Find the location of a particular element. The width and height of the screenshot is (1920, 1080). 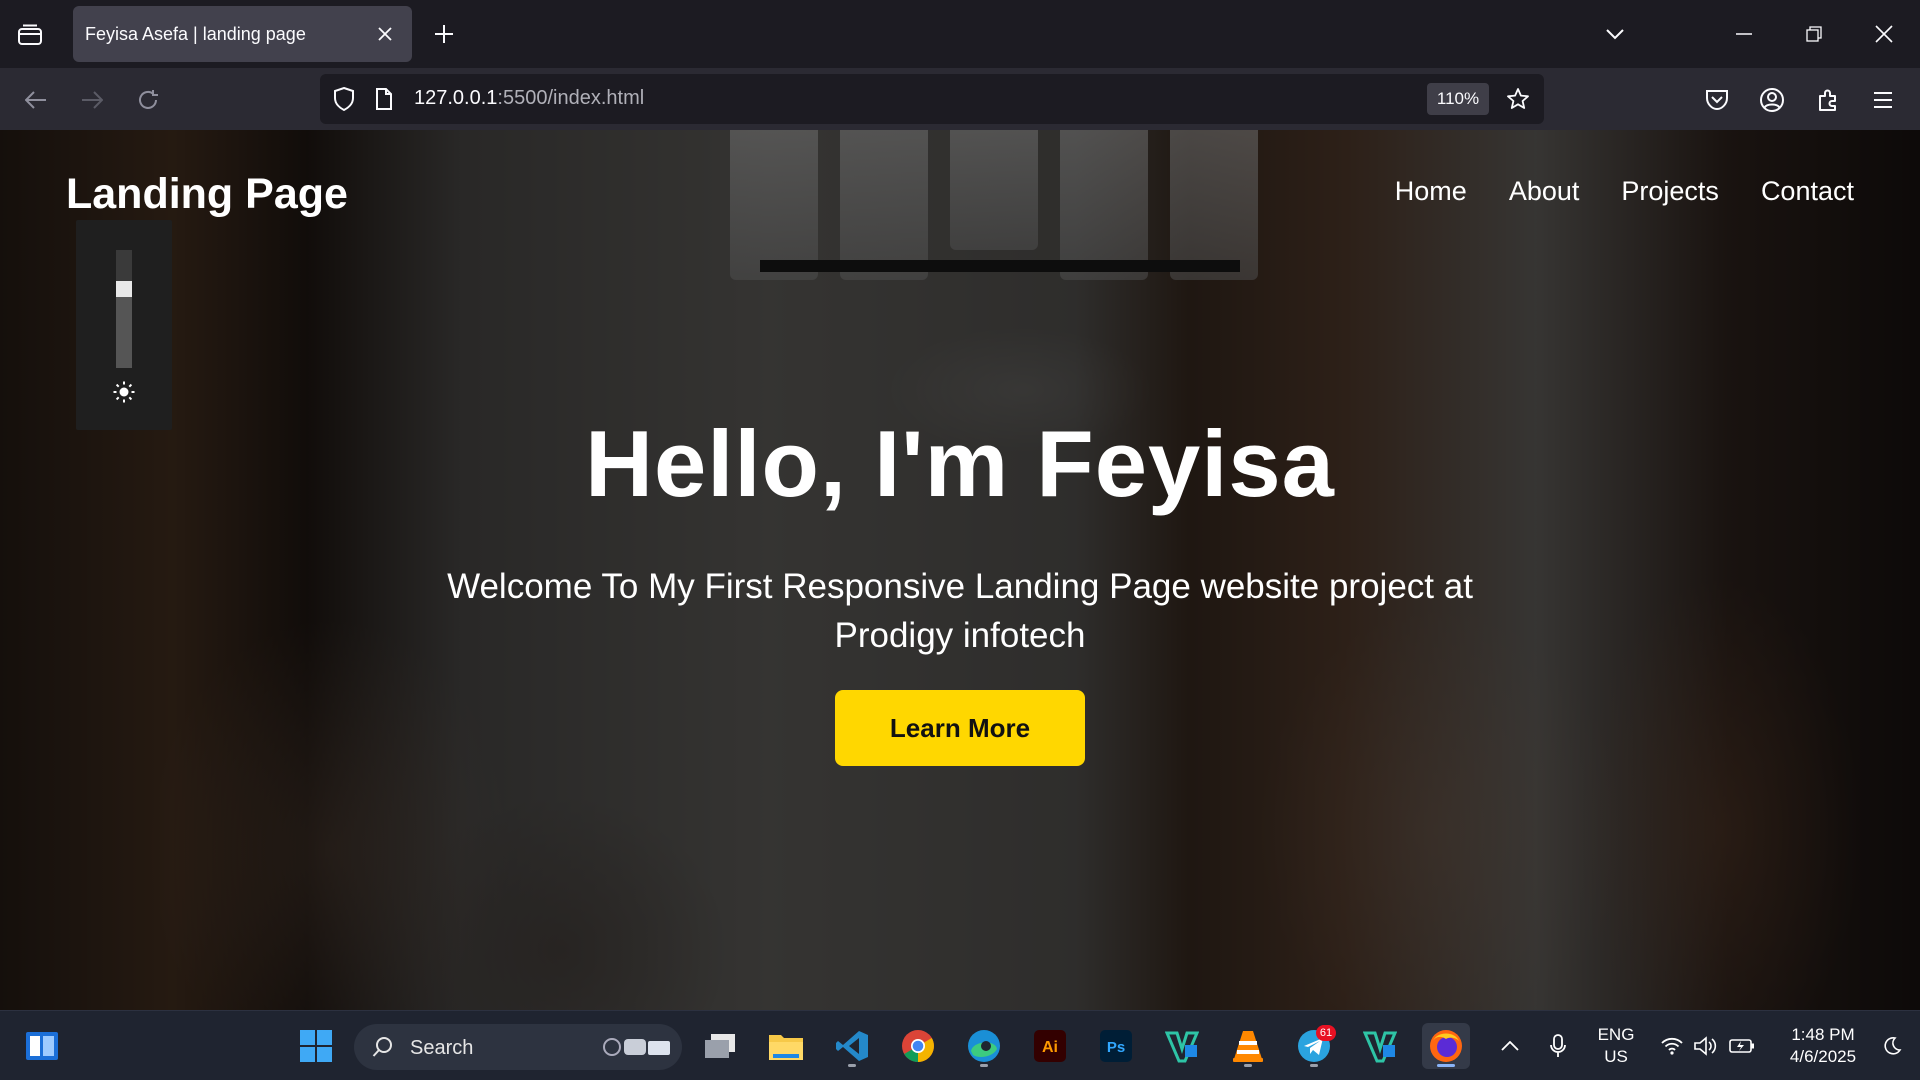

learn-more-button: Learn More is located at coordinates (960, 728).